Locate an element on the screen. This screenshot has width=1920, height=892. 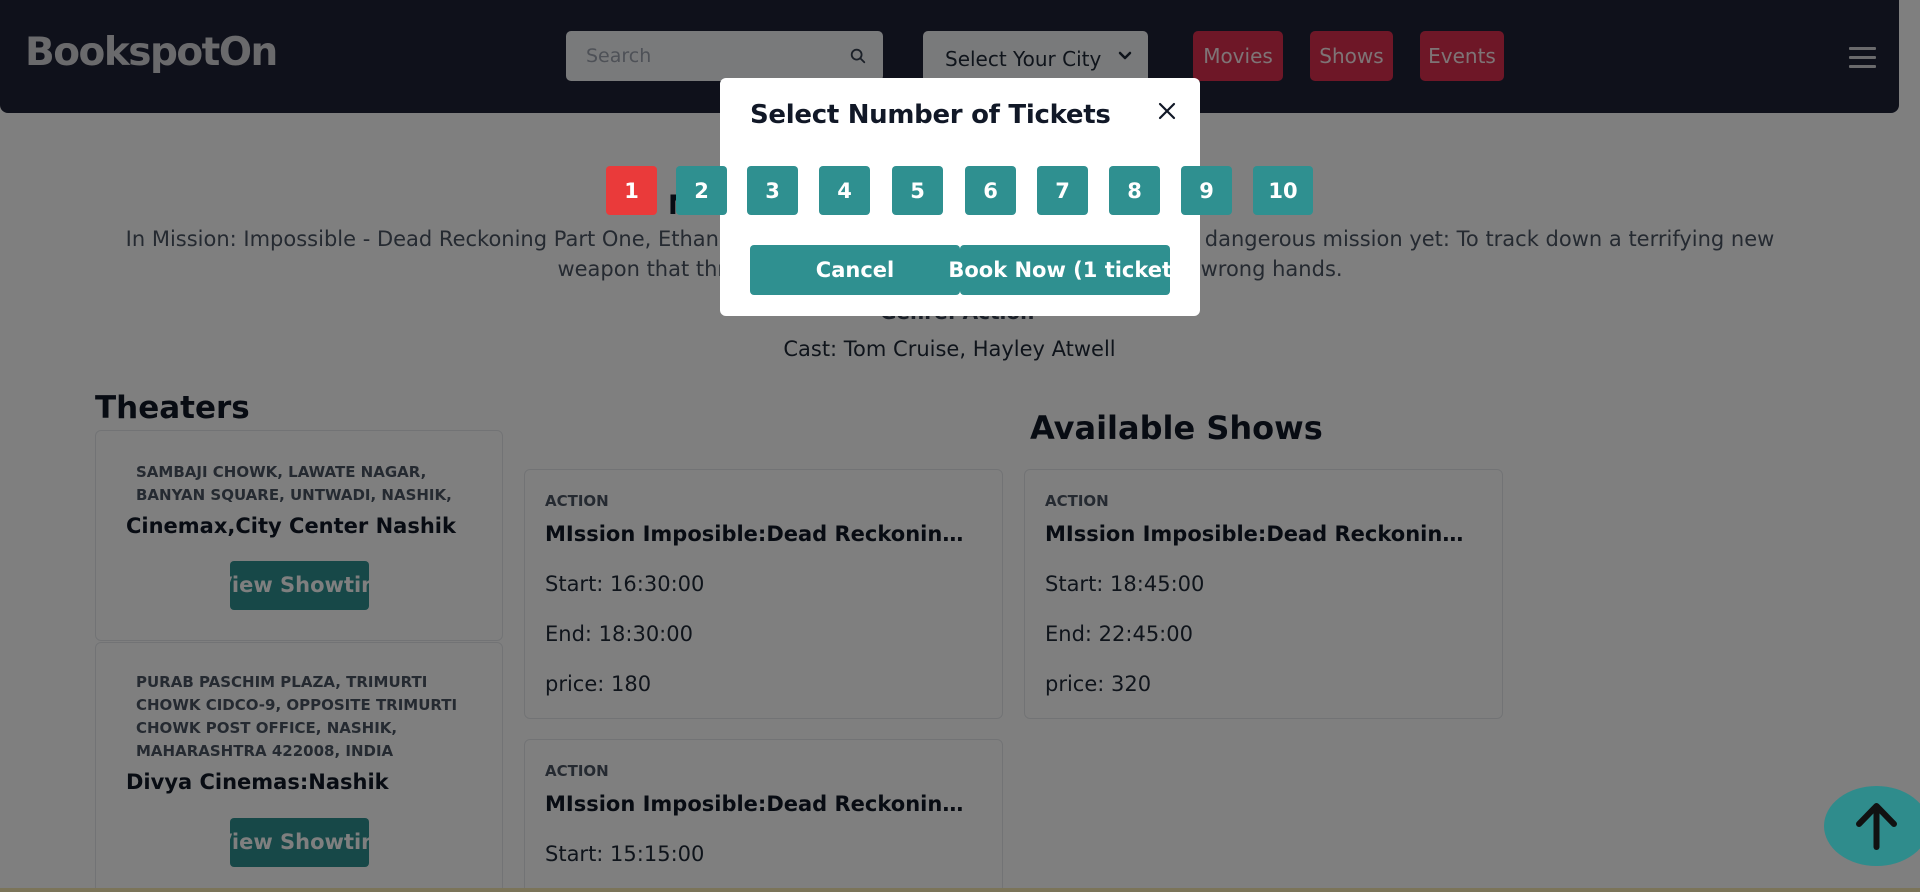
ticket-count-4-button: 4 is located at coordinates (844, 190).